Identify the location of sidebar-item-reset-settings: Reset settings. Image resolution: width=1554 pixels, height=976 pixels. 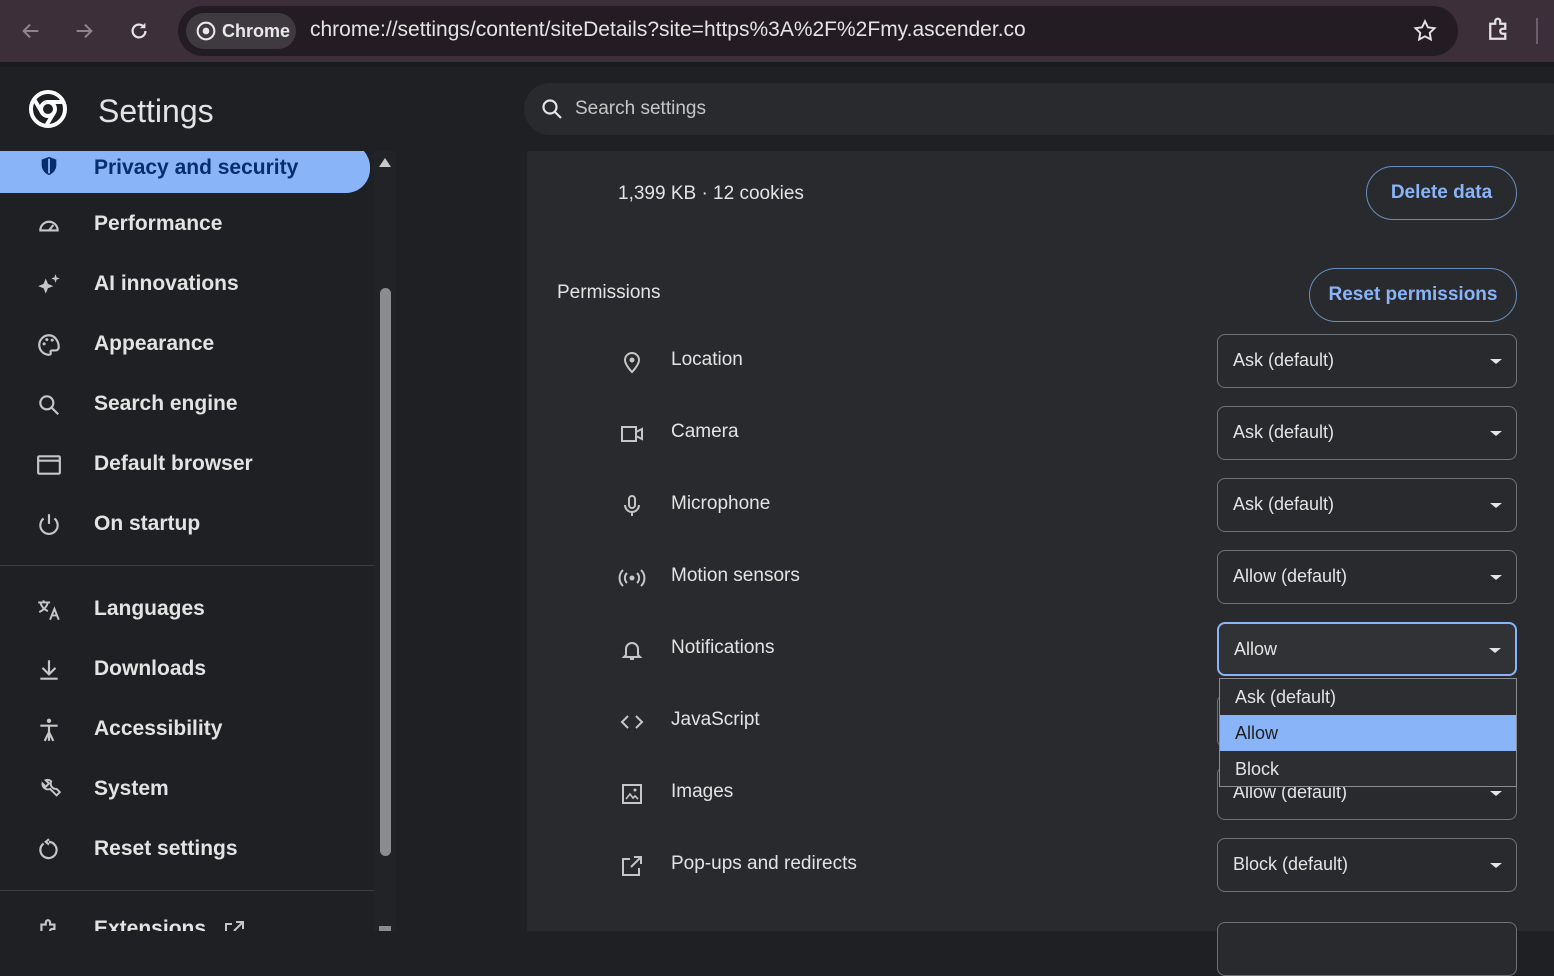
(186, 849).